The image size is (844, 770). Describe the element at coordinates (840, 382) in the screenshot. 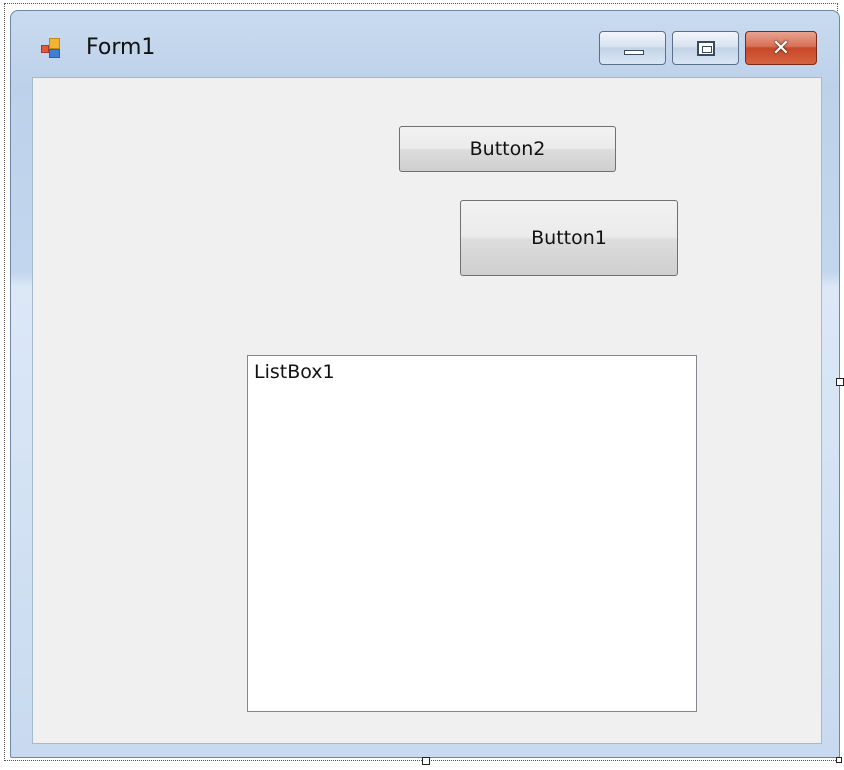

I see `resize-handle-right` at that location.